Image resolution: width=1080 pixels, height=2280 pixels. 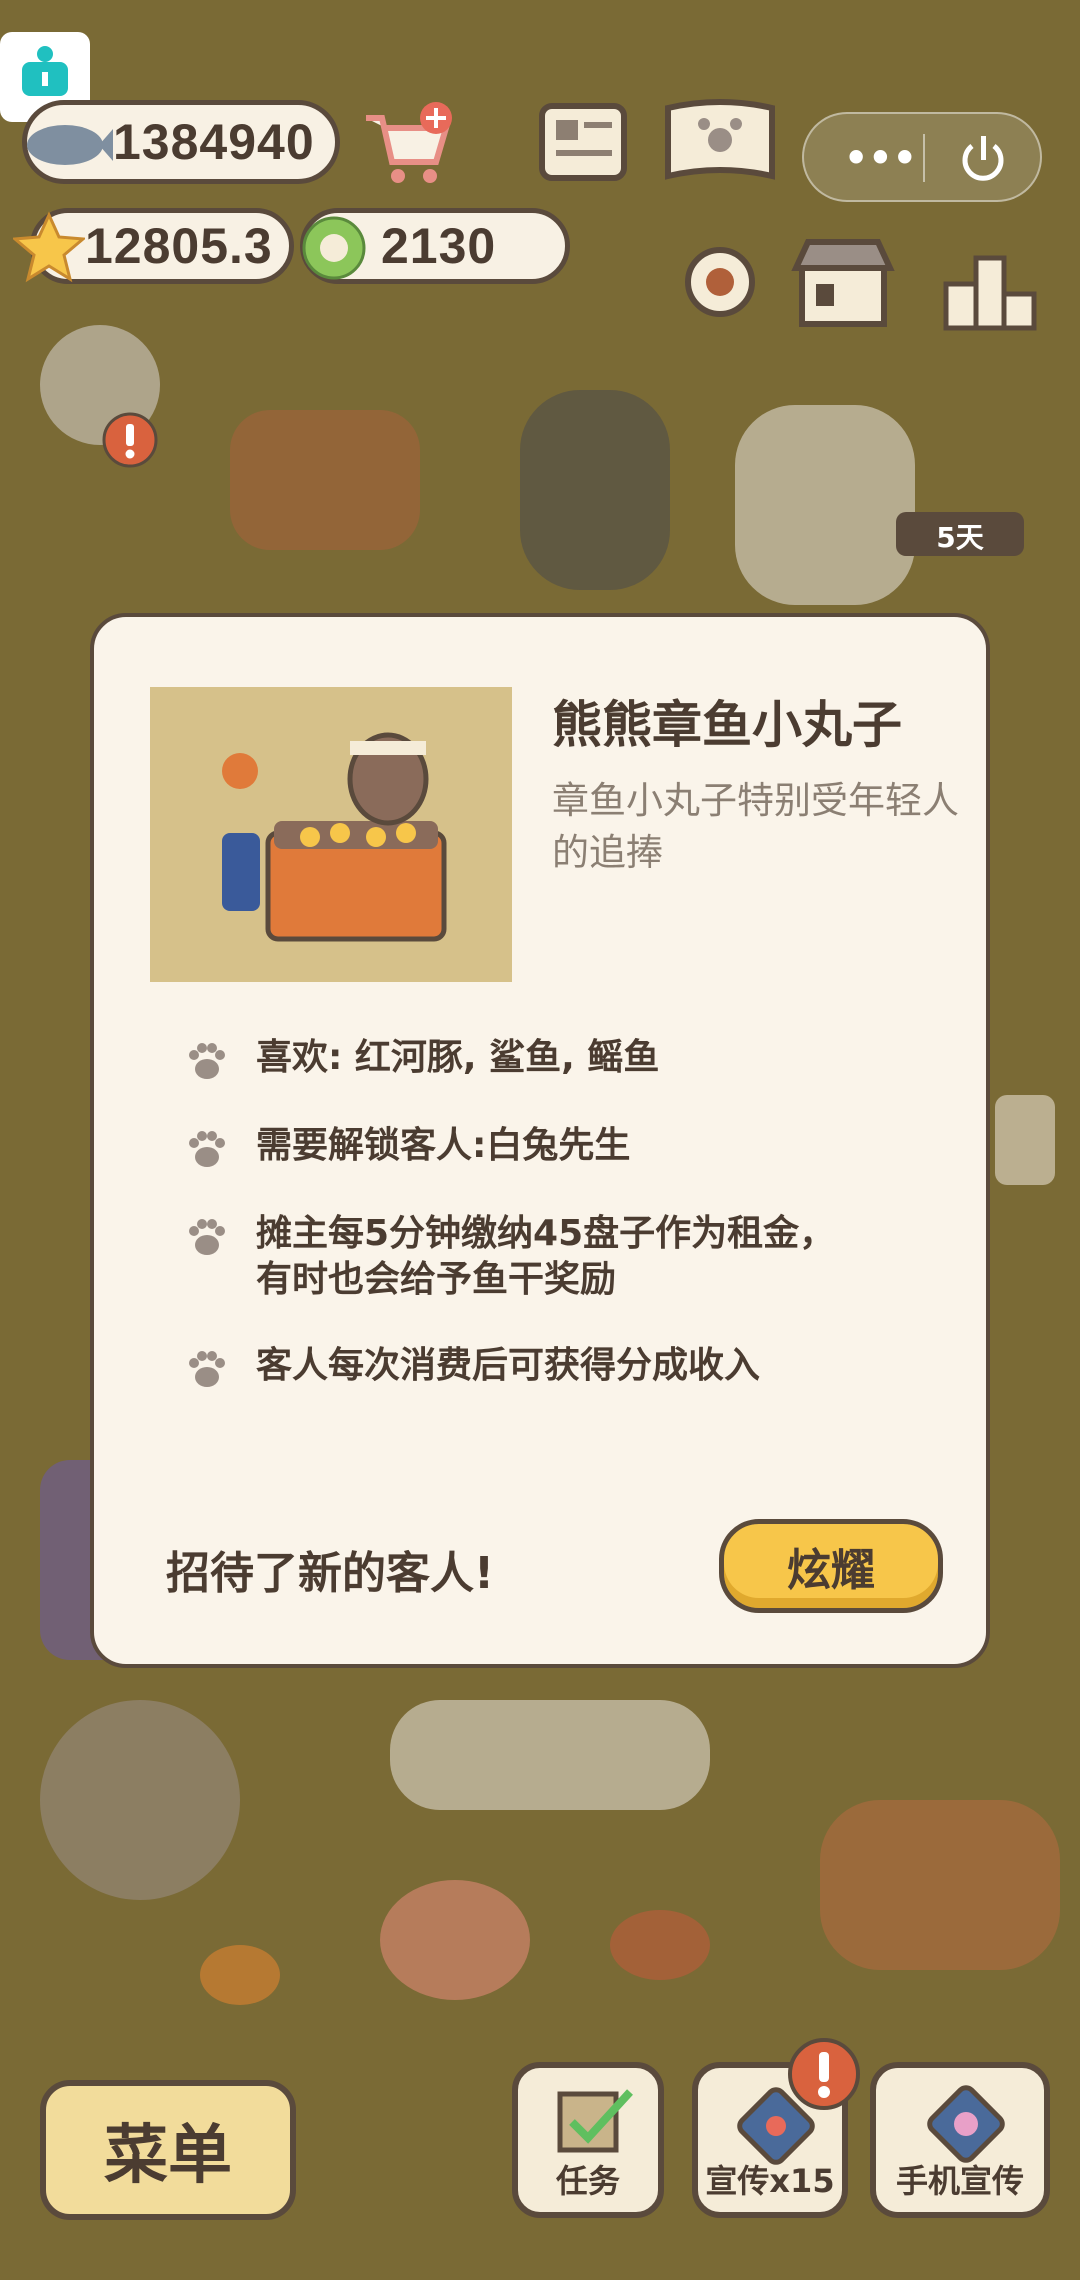 What do you see at coordinates (330, 1573) in the screenshot?
I see `new-guest-message: 招待了新的客人!` at bounding box center [330, 1573].